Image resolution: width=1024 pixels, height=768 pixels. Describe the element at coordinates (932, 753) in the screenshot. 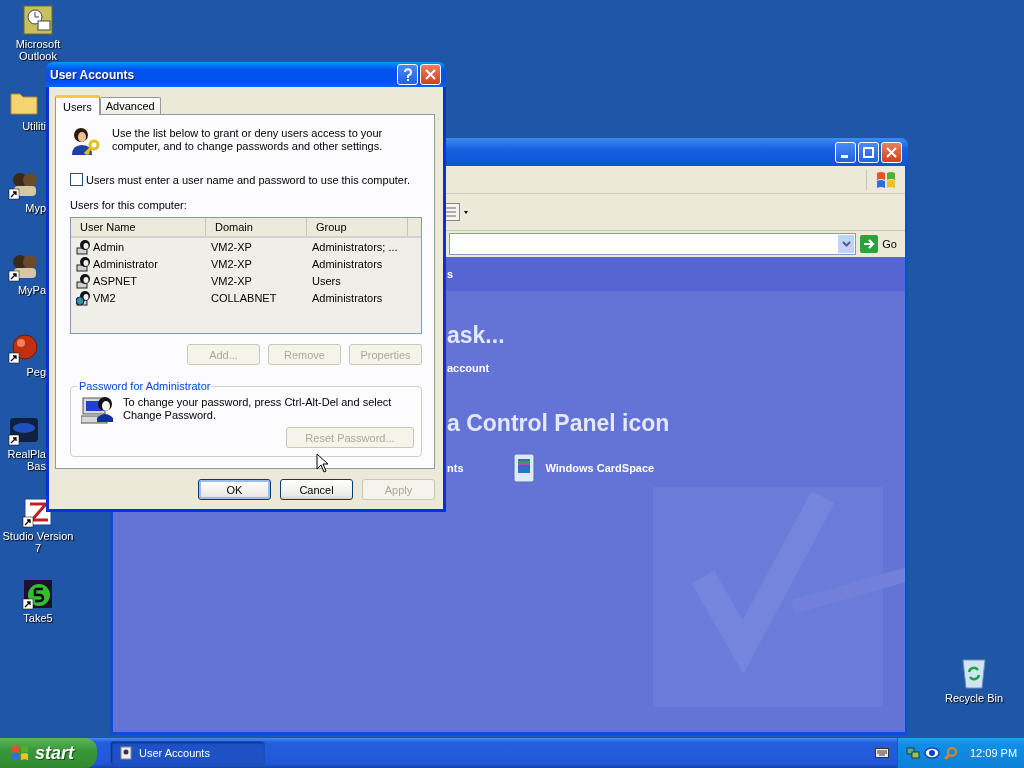

I see `eye-icon` at that location.